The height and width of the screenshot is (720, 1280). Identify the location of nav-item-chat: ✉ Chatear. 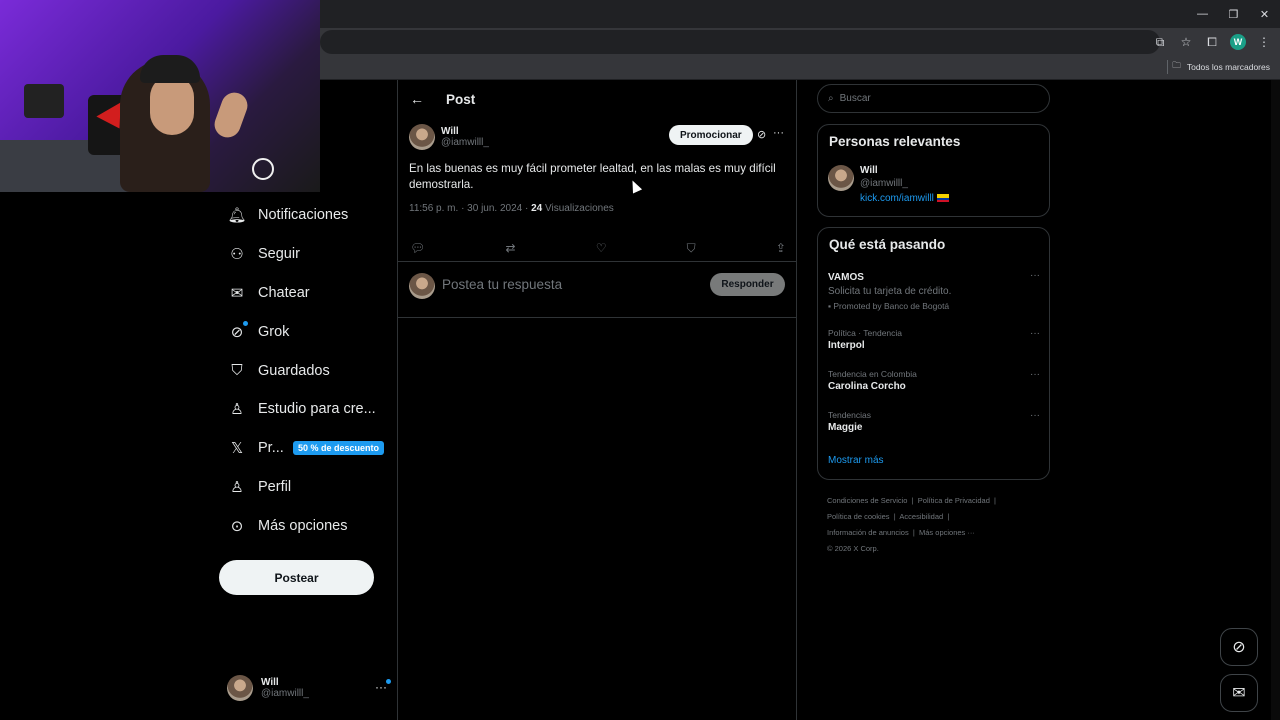
(307, 293).